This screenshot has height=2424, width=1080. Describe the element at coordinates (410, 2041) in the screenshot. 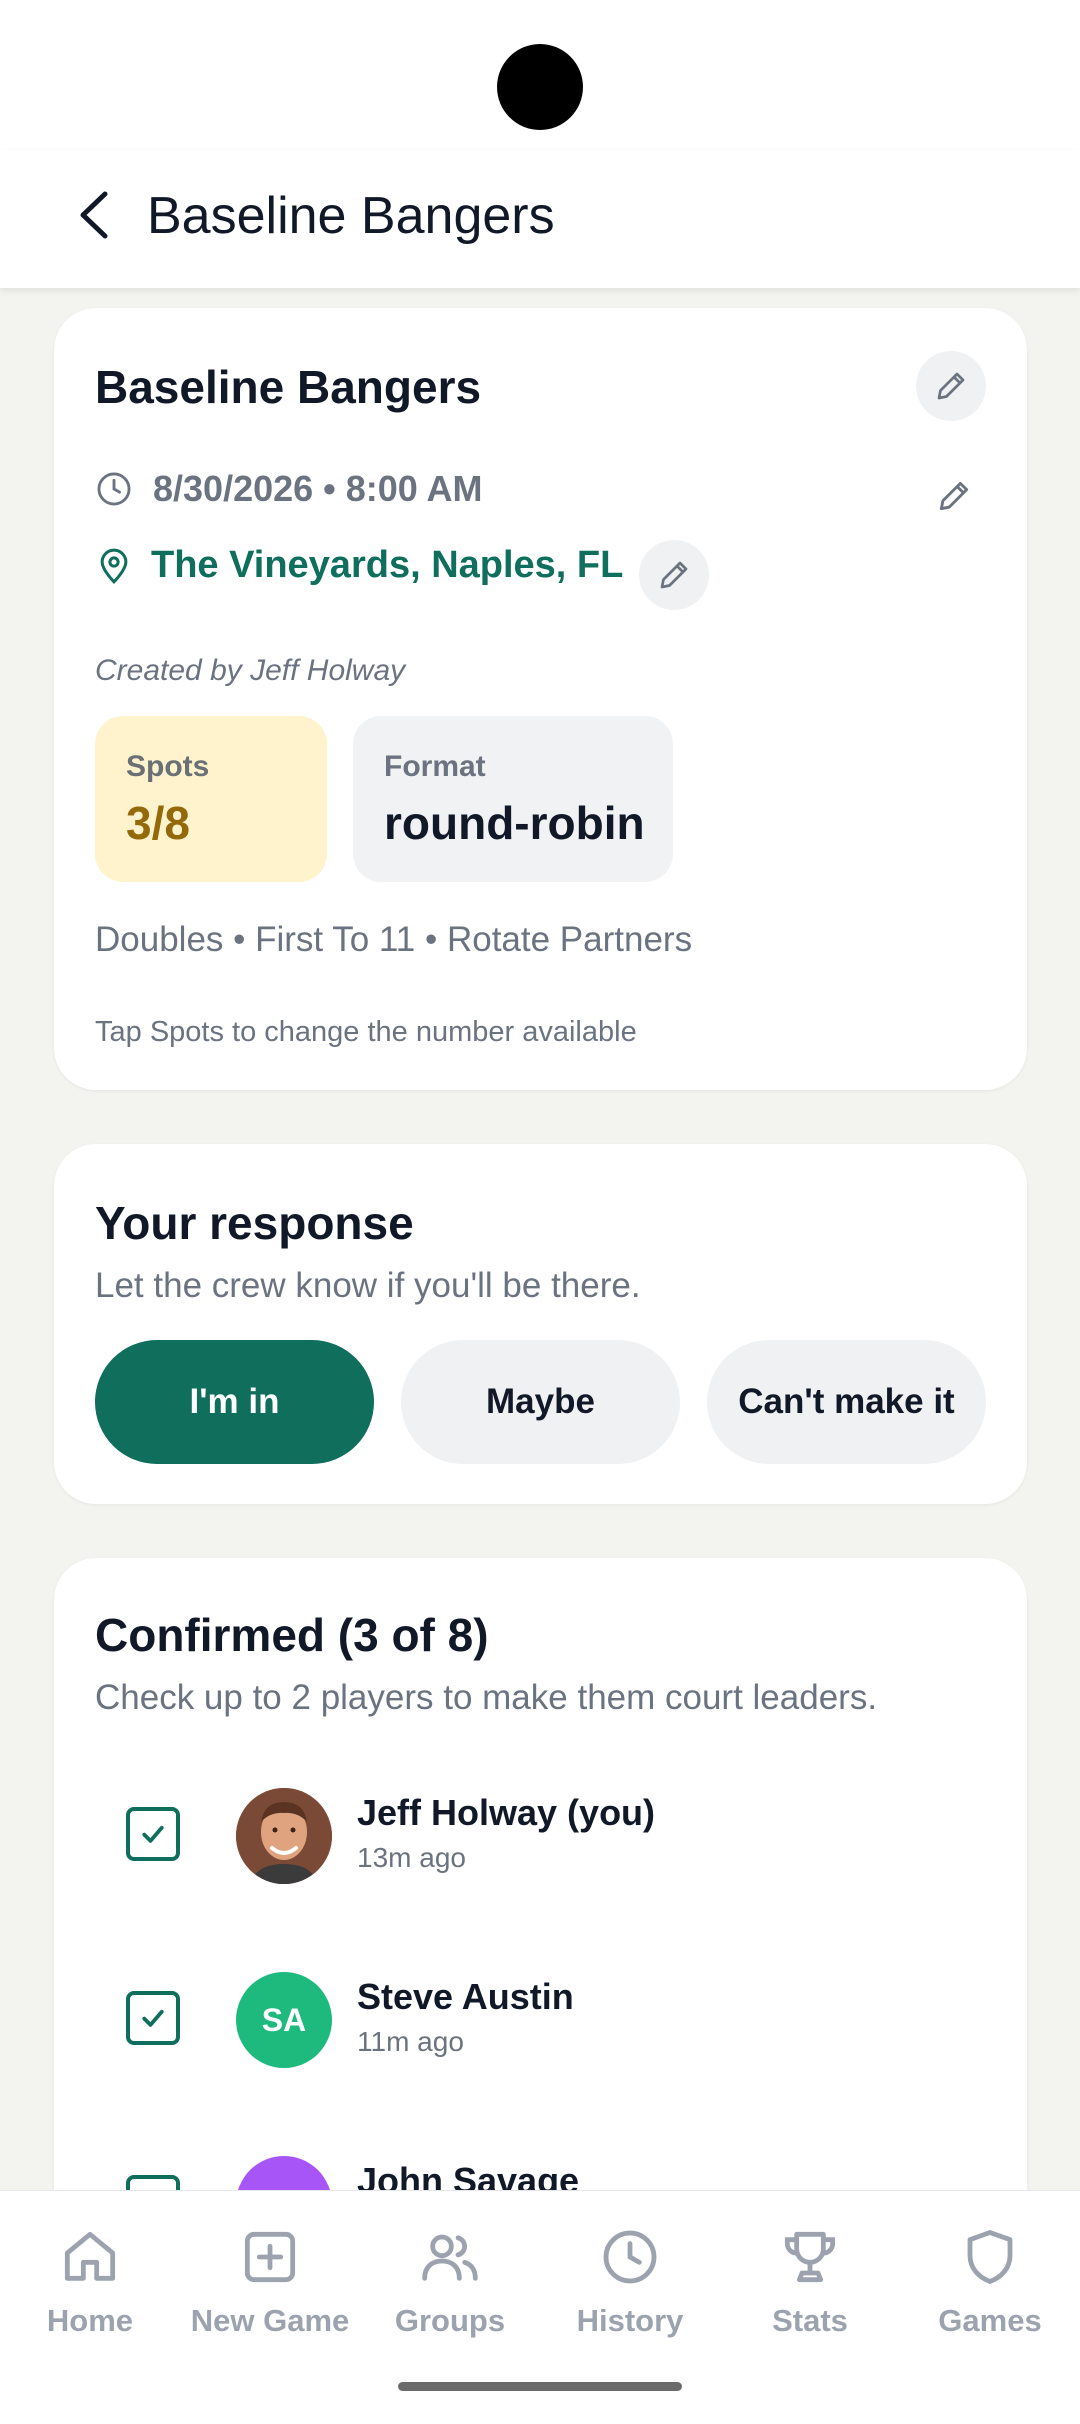

I see `player-time: 11m ago` at that location.